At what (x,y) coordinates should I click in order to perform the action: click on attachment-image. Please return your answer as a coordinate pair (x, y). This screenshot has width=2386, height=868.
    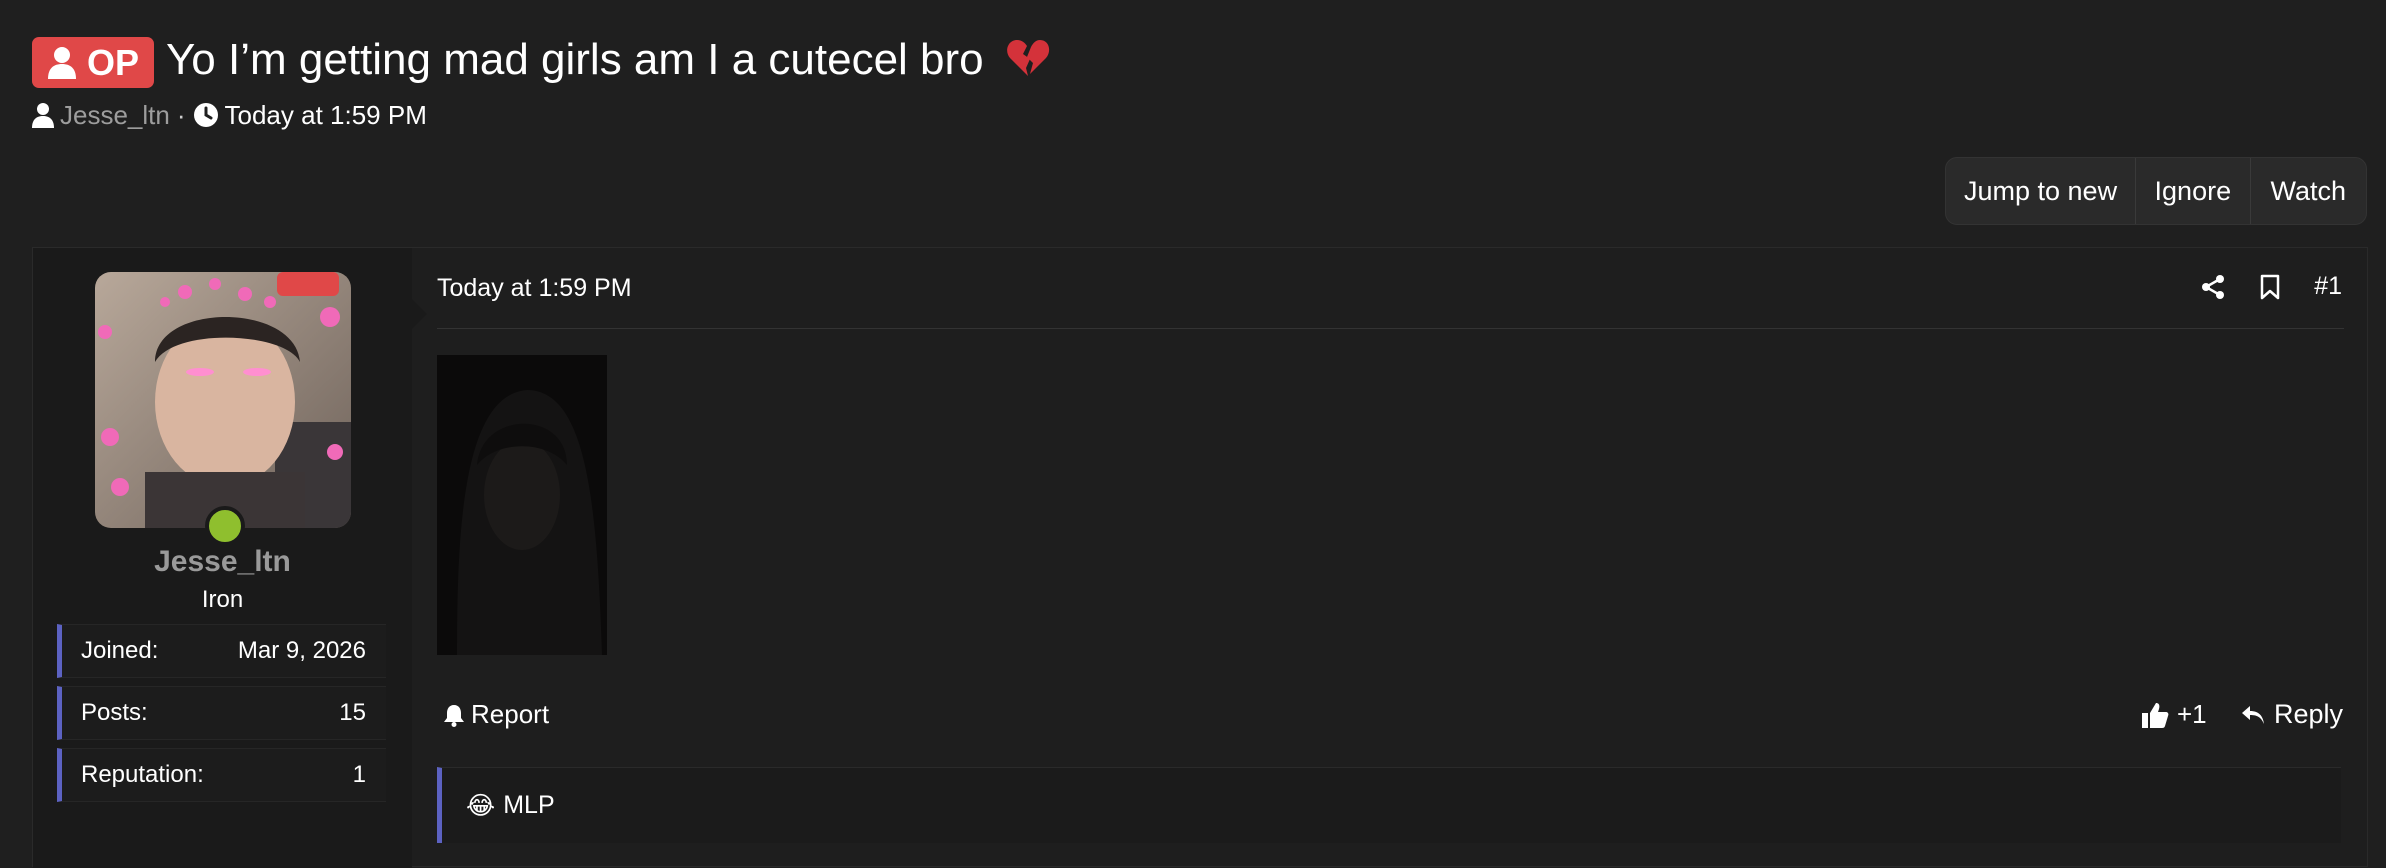
    Looking at the image, I should click on (522, 505).